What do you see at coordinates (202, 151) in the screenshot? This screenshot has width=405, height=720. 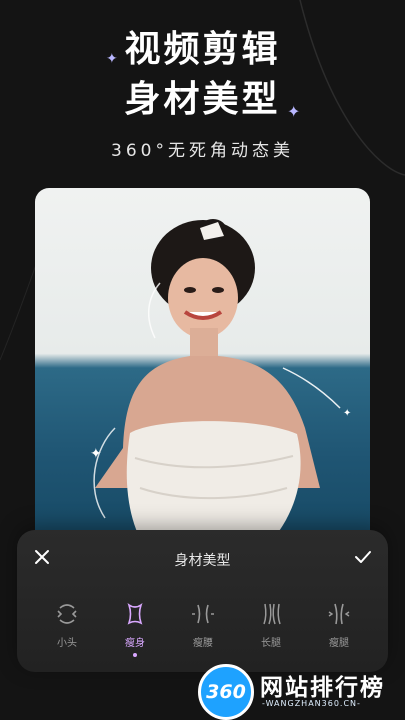 I see `headline-tagline: 360°无死角动态美` at bounding box center [202, 151].